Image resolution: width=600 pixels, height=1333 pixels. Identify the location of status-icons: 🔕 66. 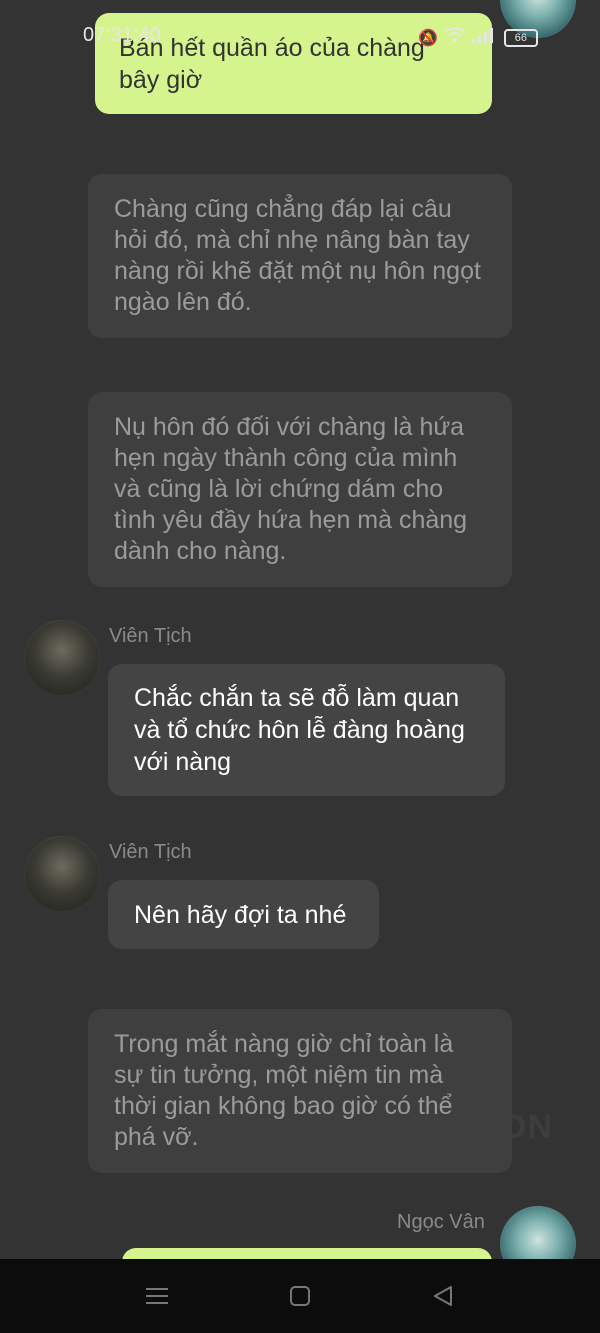
(478, 37).